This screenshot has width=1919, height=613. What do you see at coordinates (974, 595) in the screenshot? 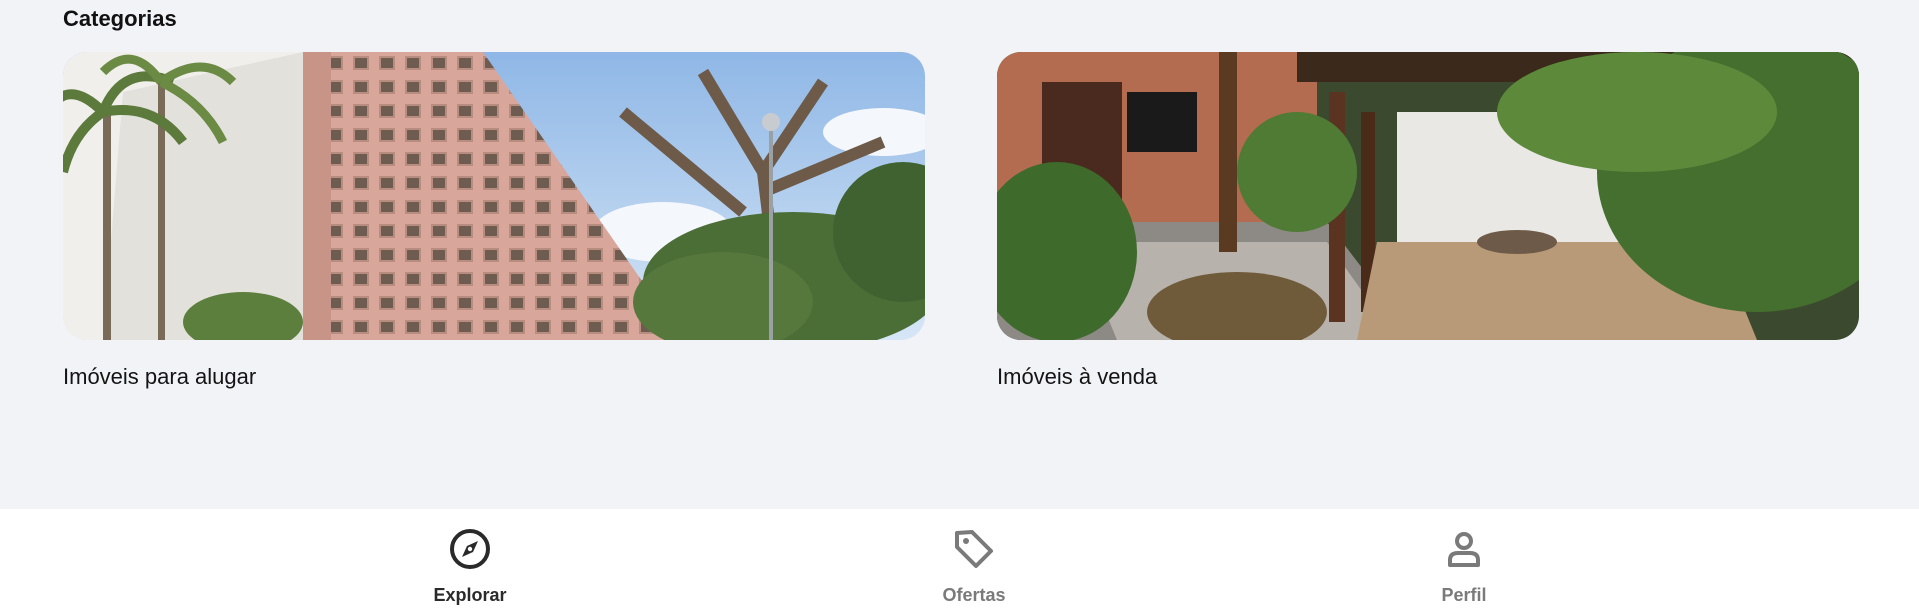
I see `nav-label-ofertas: Ofertas` at bounding box center [974, 595].